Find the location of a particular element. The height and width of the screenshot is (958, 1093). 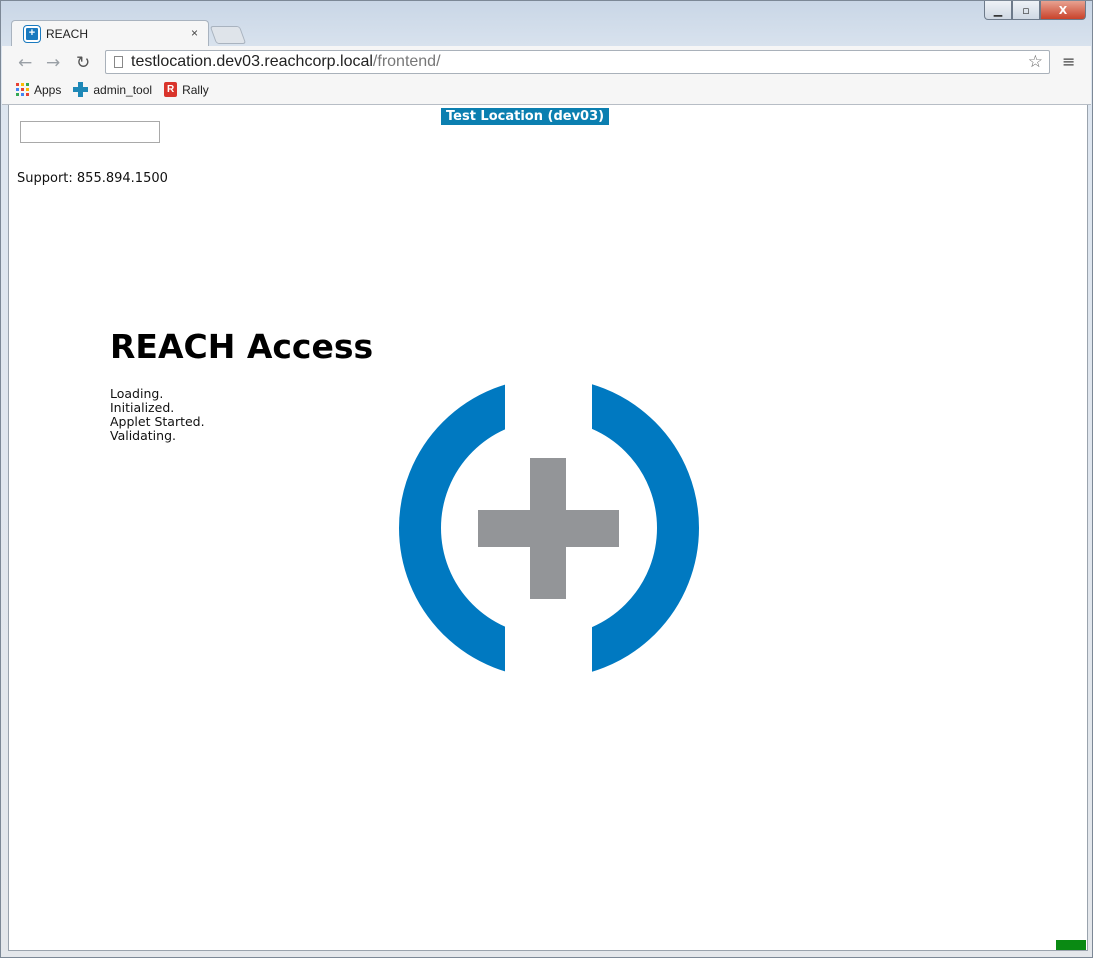

reach-favicon-icon: + is located at coordinates (32, 33).